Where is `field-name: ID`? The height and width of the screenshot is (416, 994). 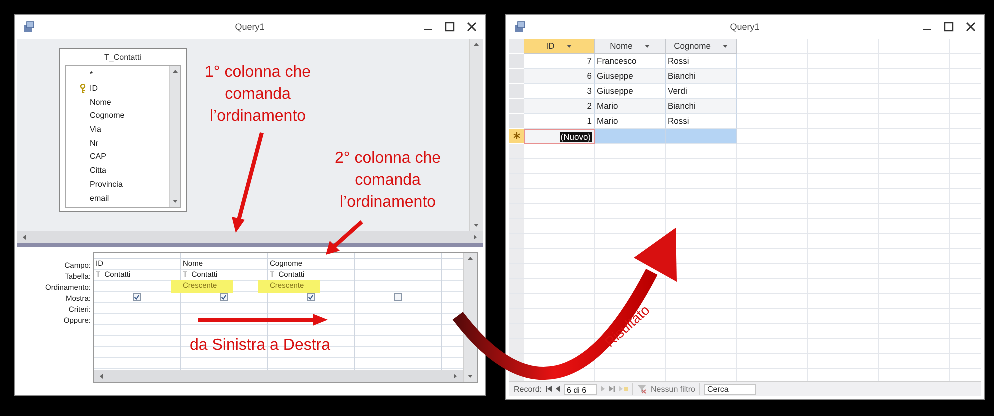
field-name: ID is located at coordinates (94, 89).